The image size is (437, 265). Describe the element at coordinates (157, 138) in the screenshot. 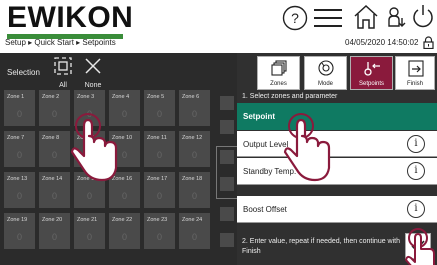

I see `zone-name: Zone 11` at that location.